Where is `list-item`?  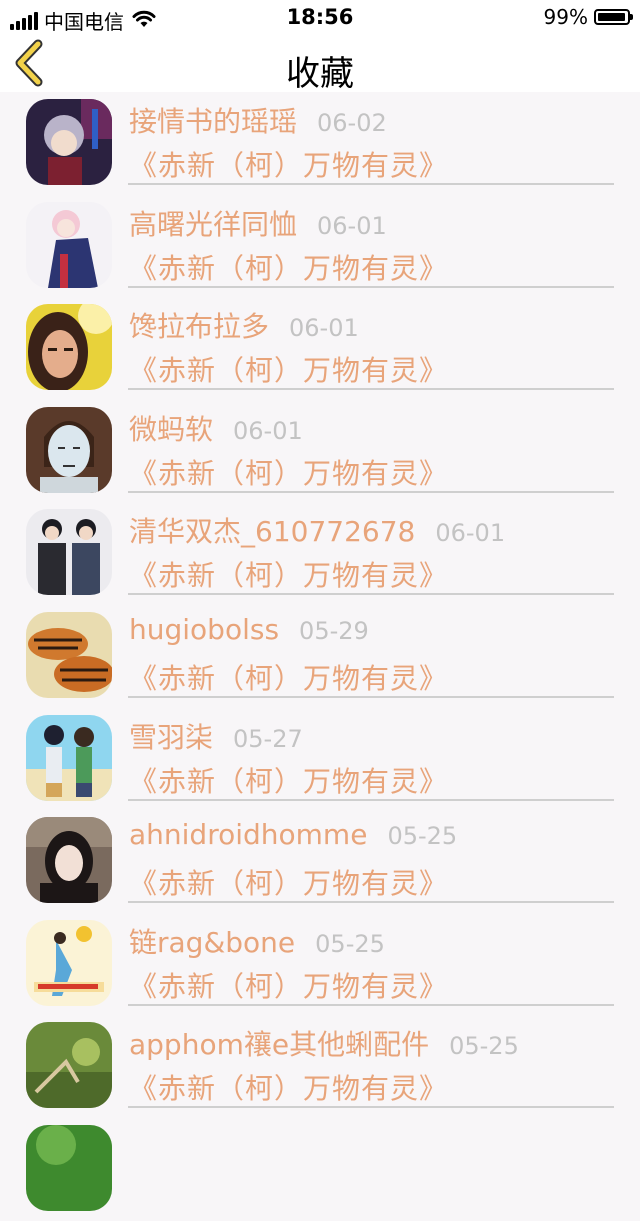
list-item is located at coordinates (320, 1169).